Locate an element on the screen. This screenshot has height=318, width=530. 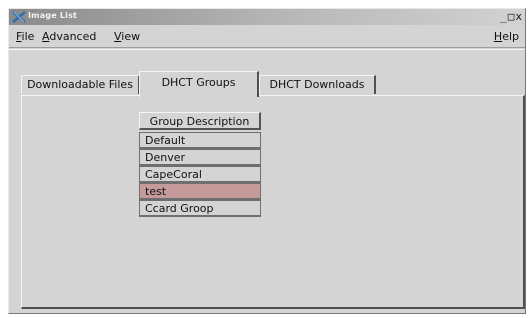
title-bar: Image List _□x is located at coordinates (267, 17).